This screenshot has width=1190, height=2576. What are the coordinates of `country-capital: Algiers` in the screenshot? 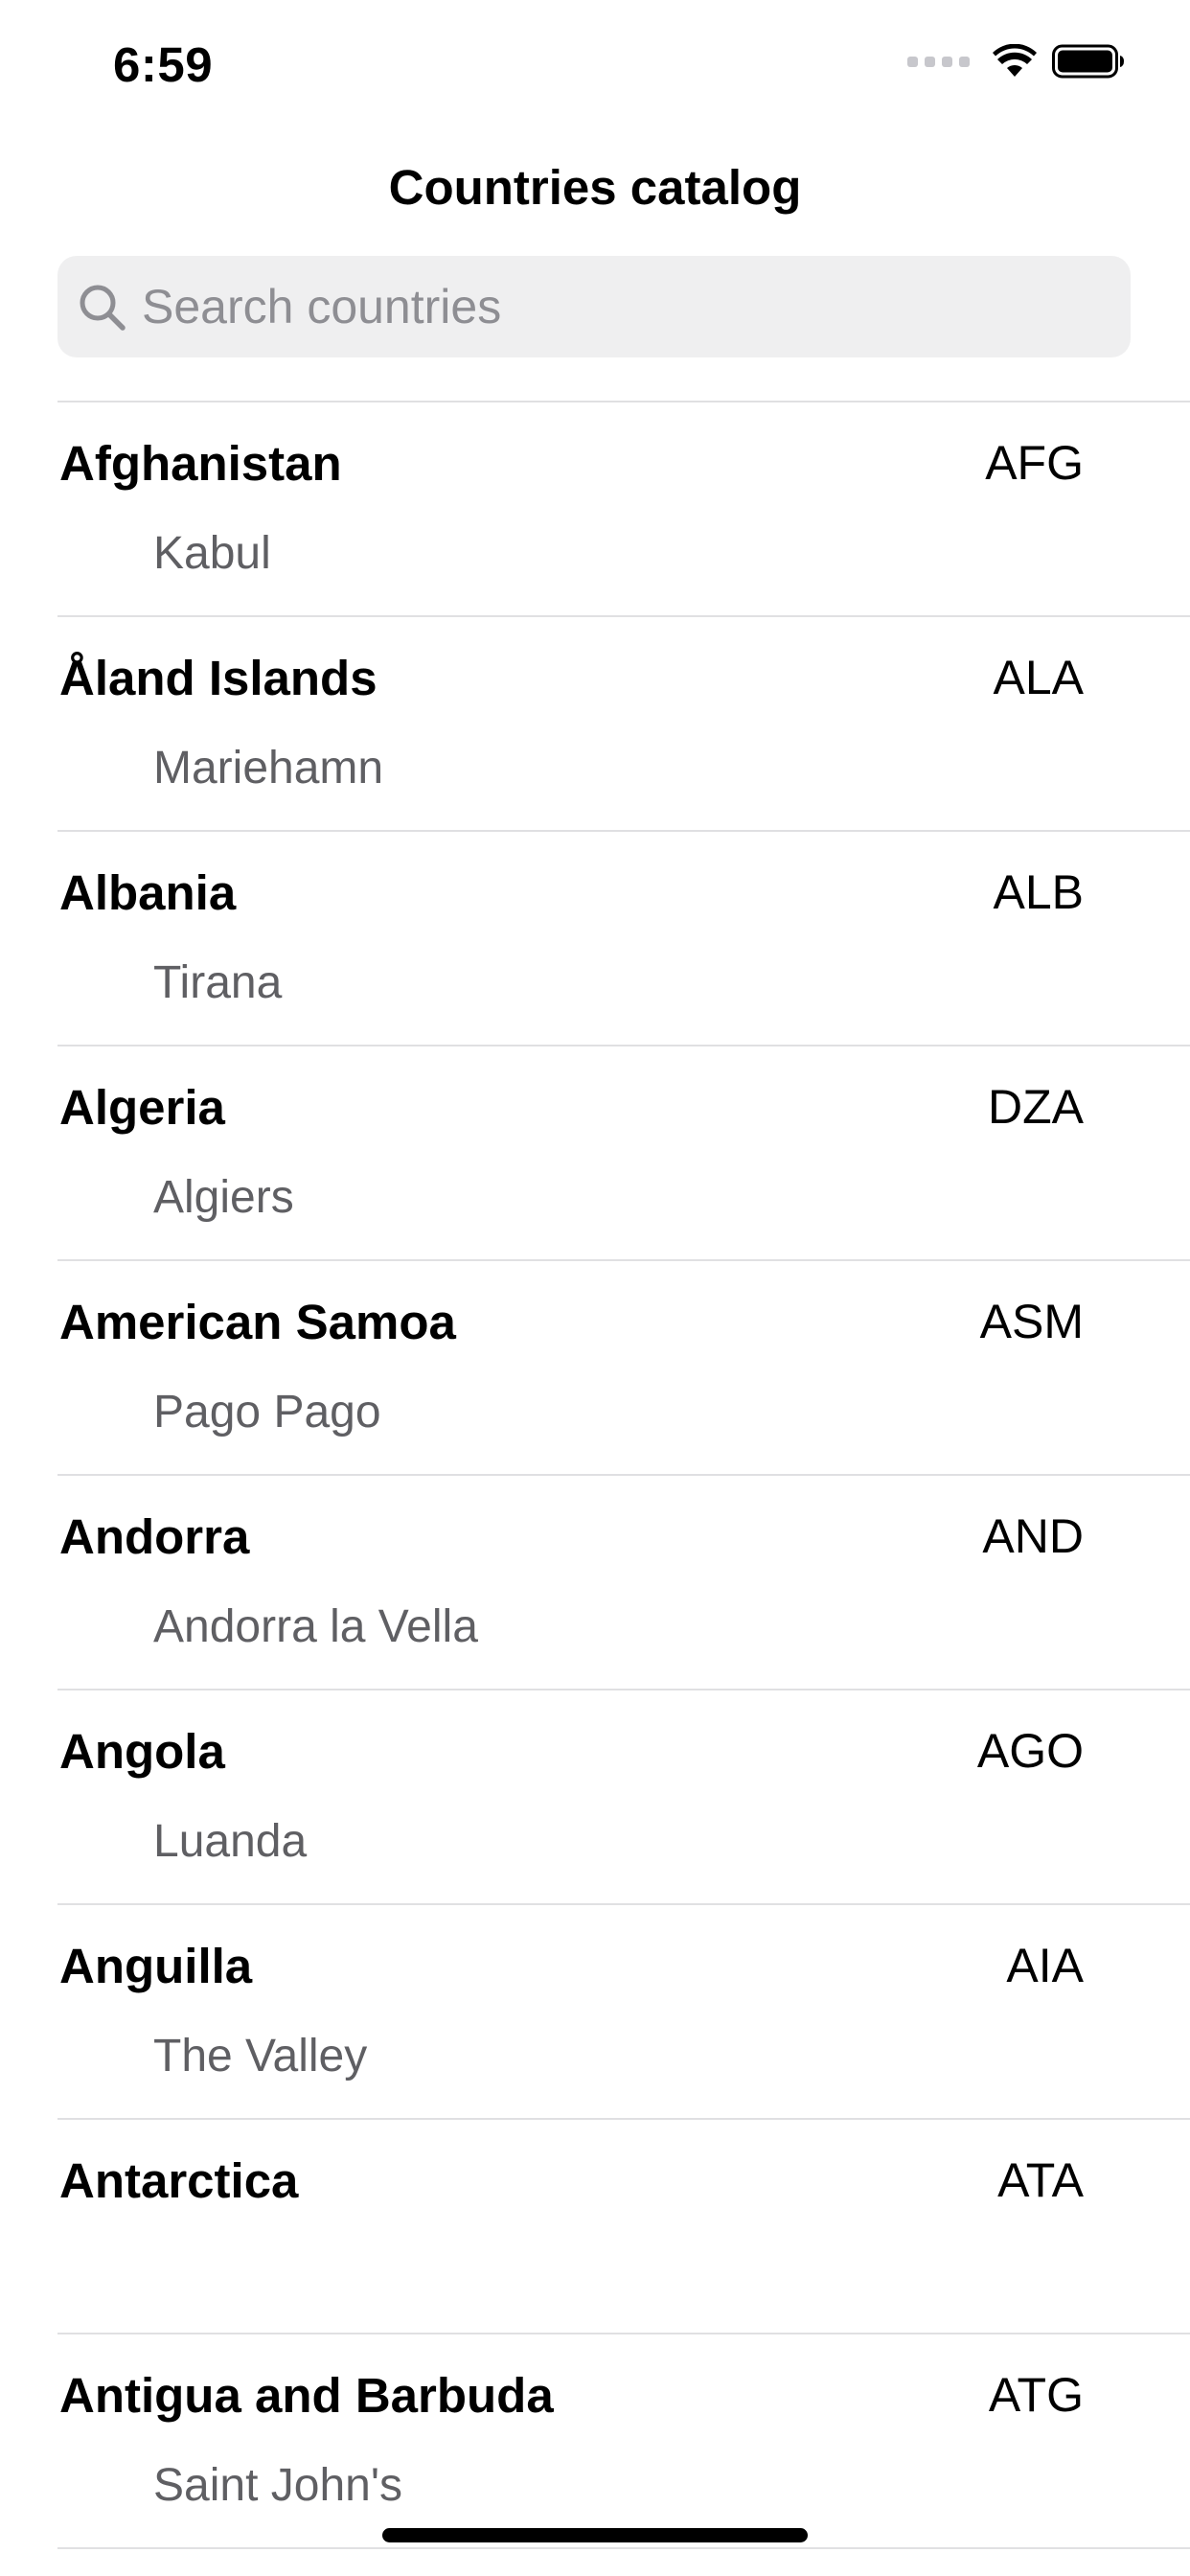 It's located at (224, 1197).